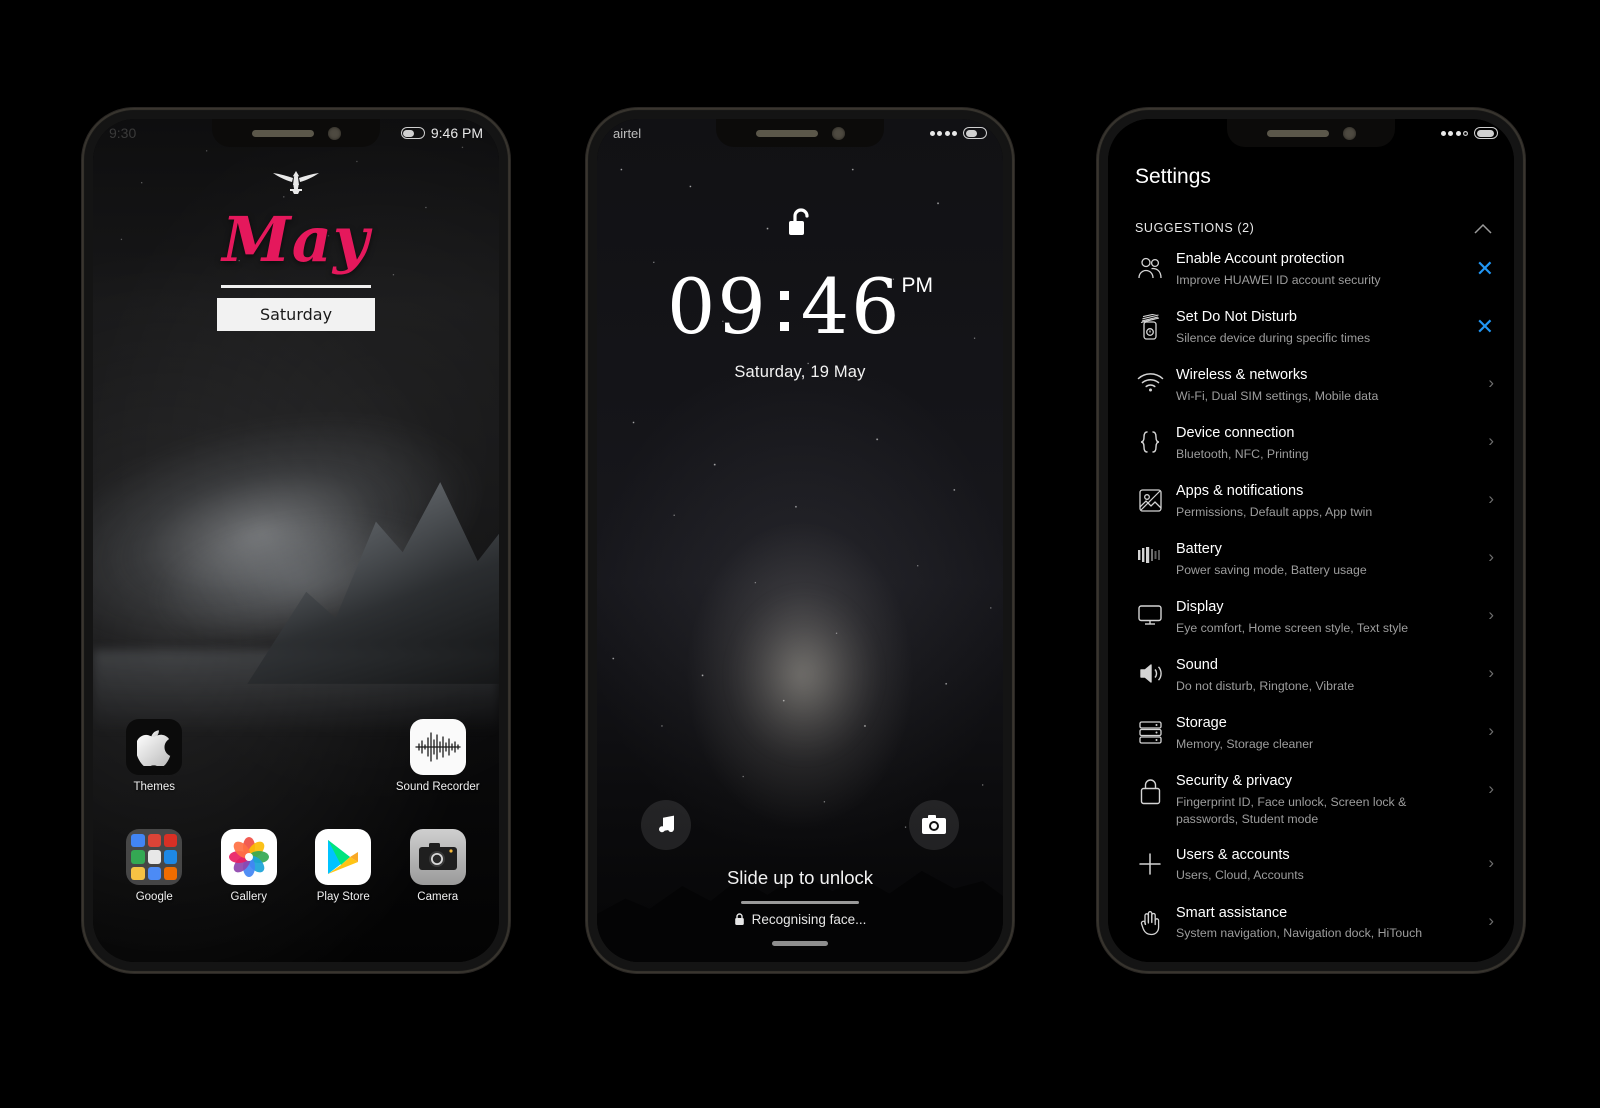  What do you see at coordinates (154, 787) in the screenshot?
I see `app-label: Themes` at bounding box center [154, 787].